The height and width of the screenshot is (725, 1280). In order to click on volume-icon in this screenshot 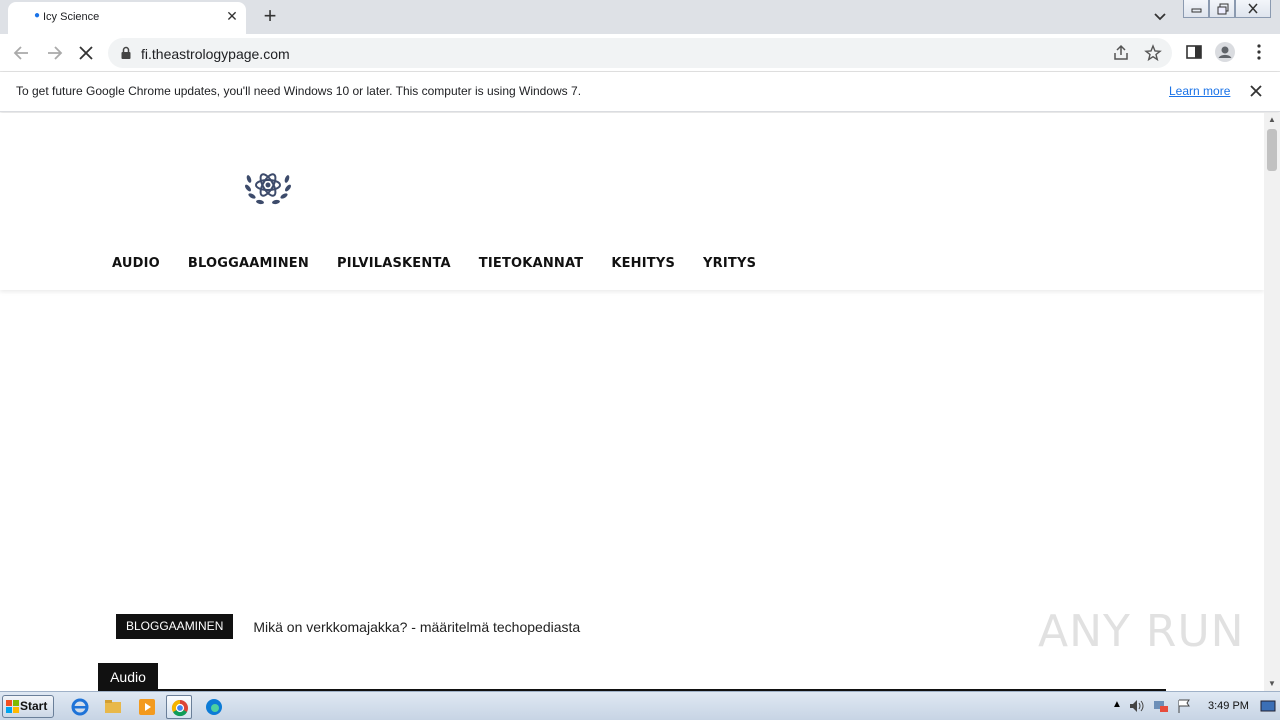, I will do `click(1137, 708)`.